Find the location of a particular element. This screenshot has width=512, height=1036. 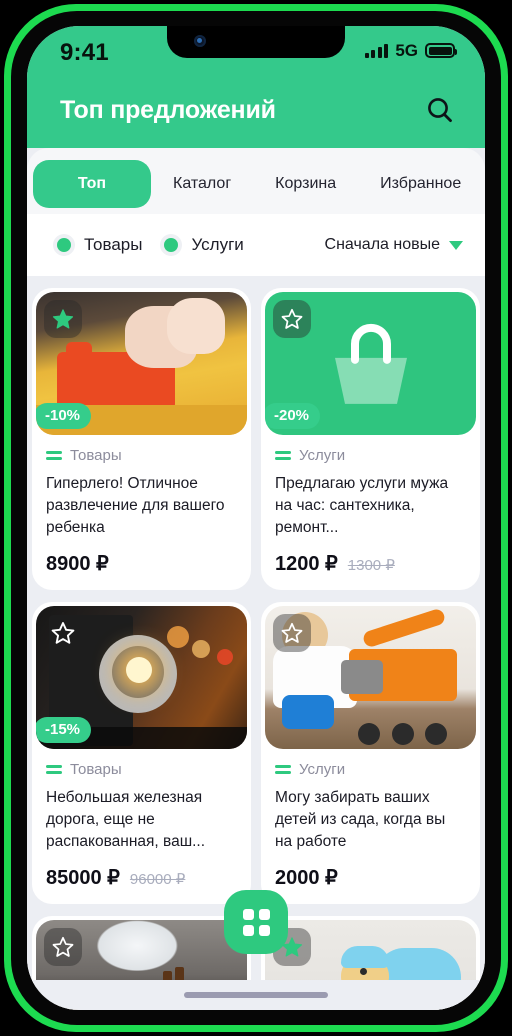

listing-old-price: 96000 ₽ is located at coordinates (157, 879).